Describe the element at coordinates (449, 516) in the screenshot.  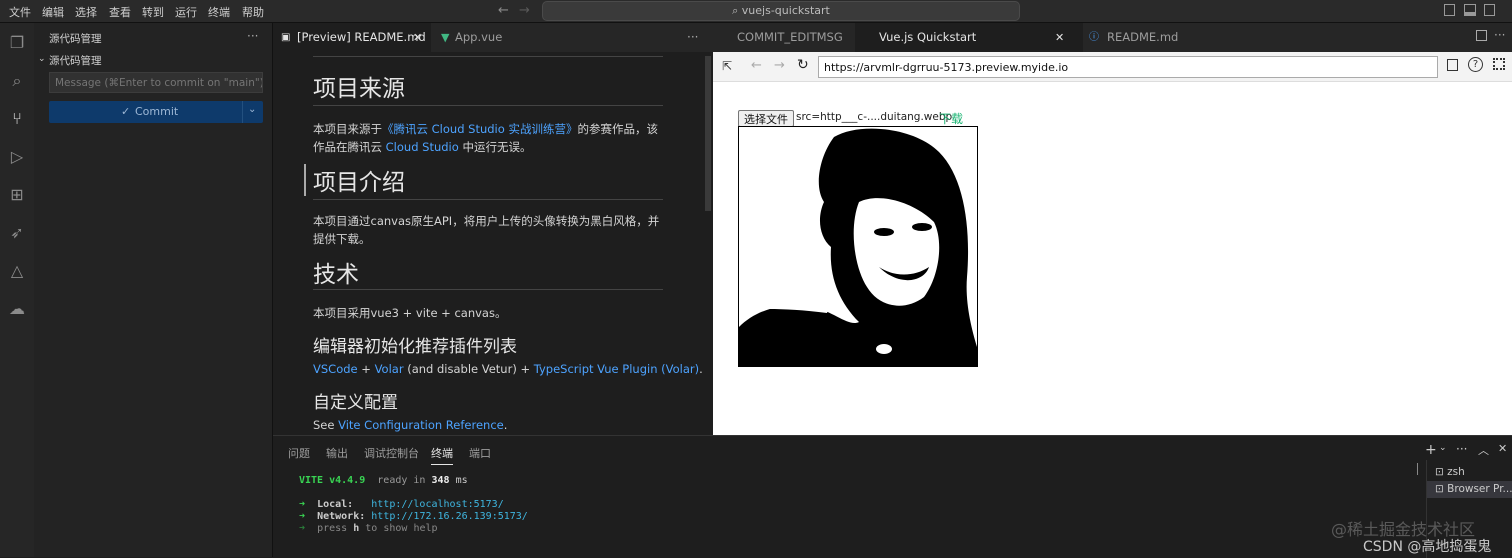
I see `network-url: http://172.16.26.139:5173/` at that location.